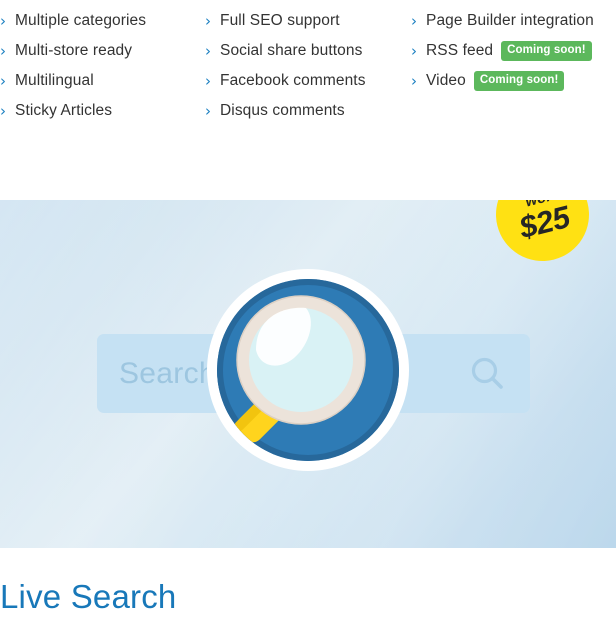 This screenshot has width=616, height=635. I want to click on worth-badge-amount: $25, so click(544, 223).